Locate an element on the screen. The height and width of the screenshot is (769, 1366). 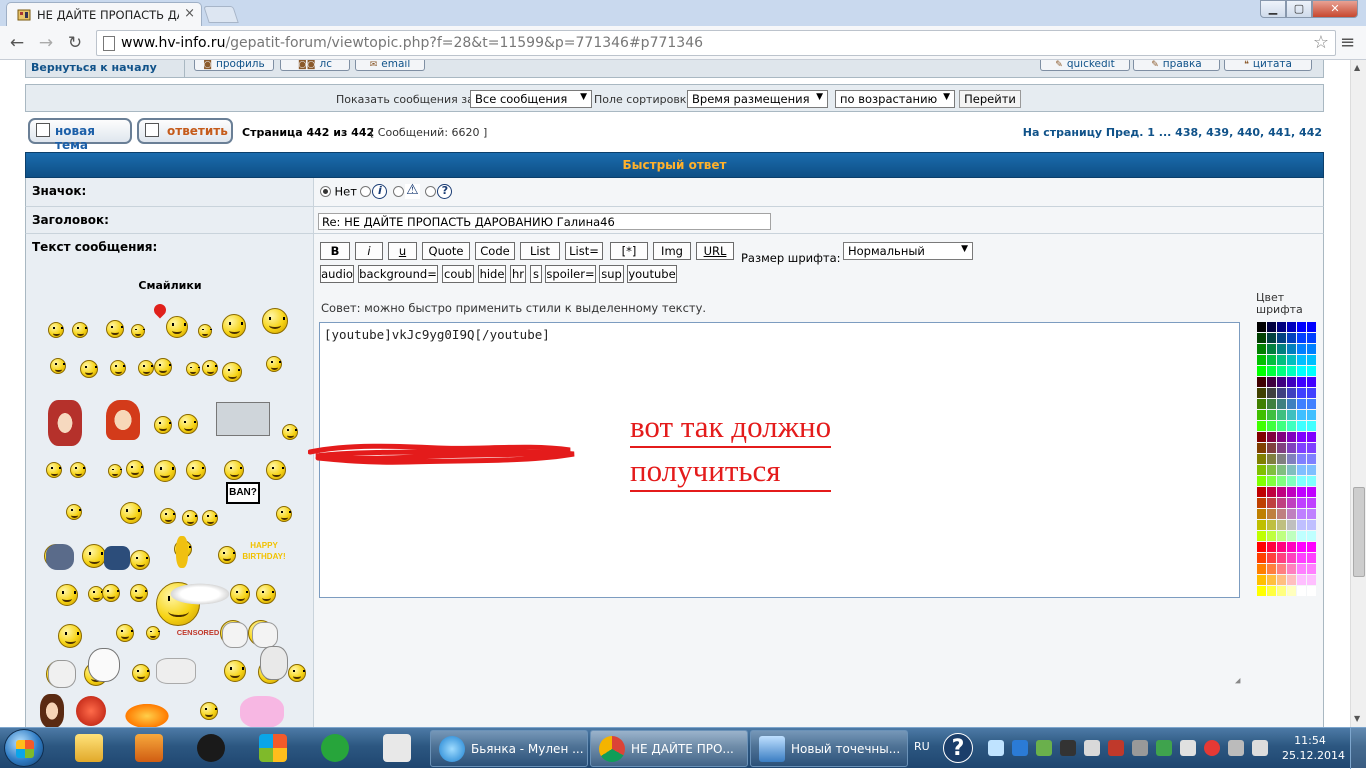
tray-monitor-icon is located at coordinates (1068, 748).